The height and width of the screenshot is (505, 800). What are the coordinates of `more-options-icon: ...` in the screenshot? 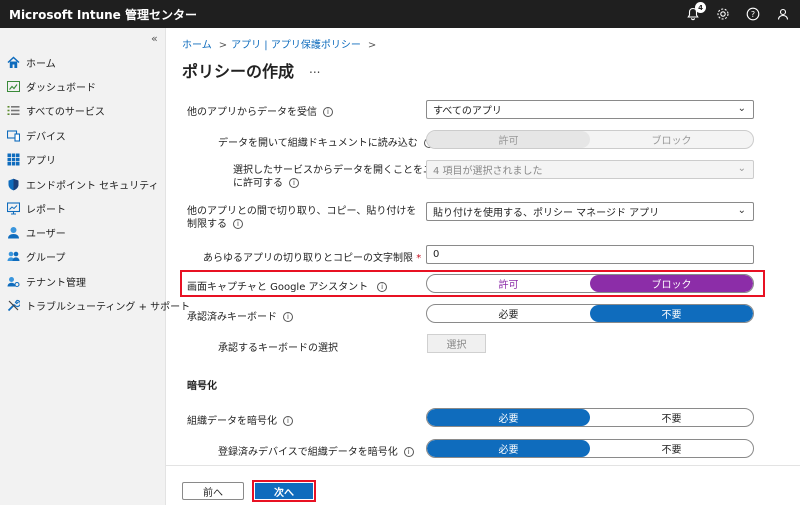 It's located at (314, 69).